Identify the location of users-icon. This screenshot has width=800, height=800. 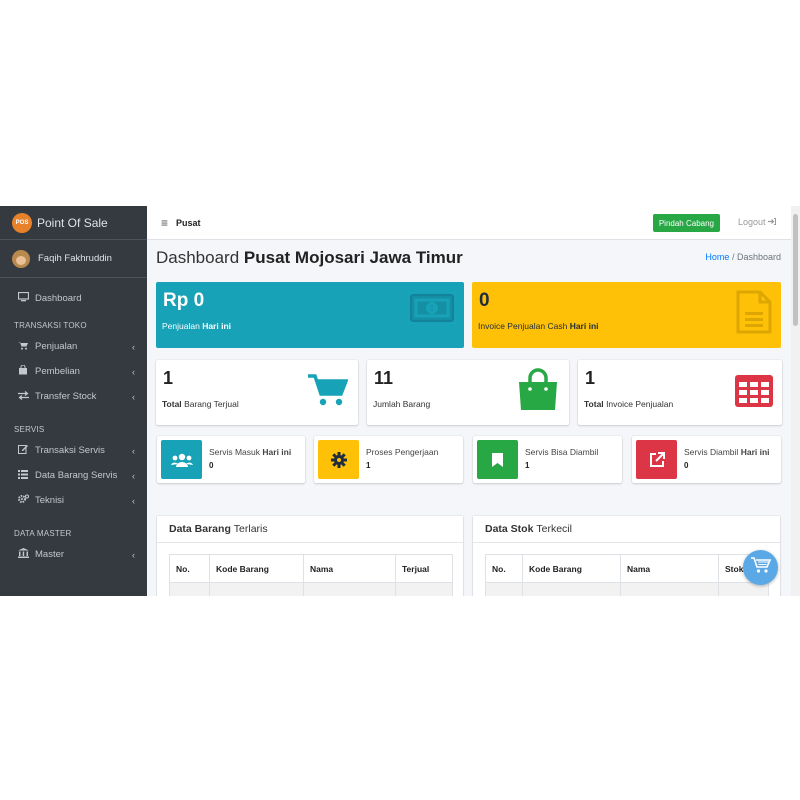
(181, 459).